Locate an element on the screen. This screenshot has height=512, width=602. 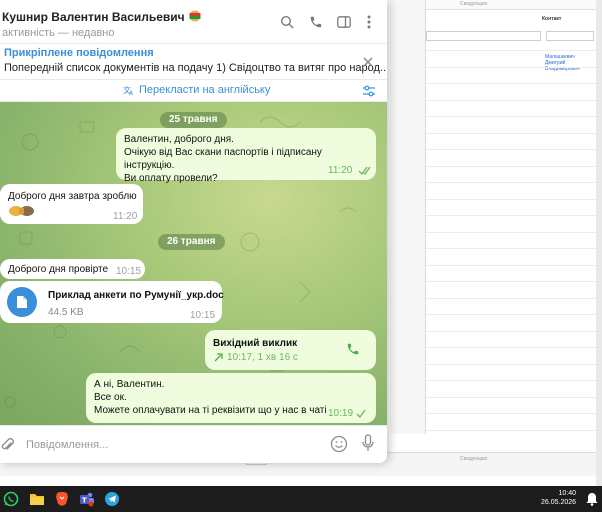
background-panel is located at coordinates (408, 217).